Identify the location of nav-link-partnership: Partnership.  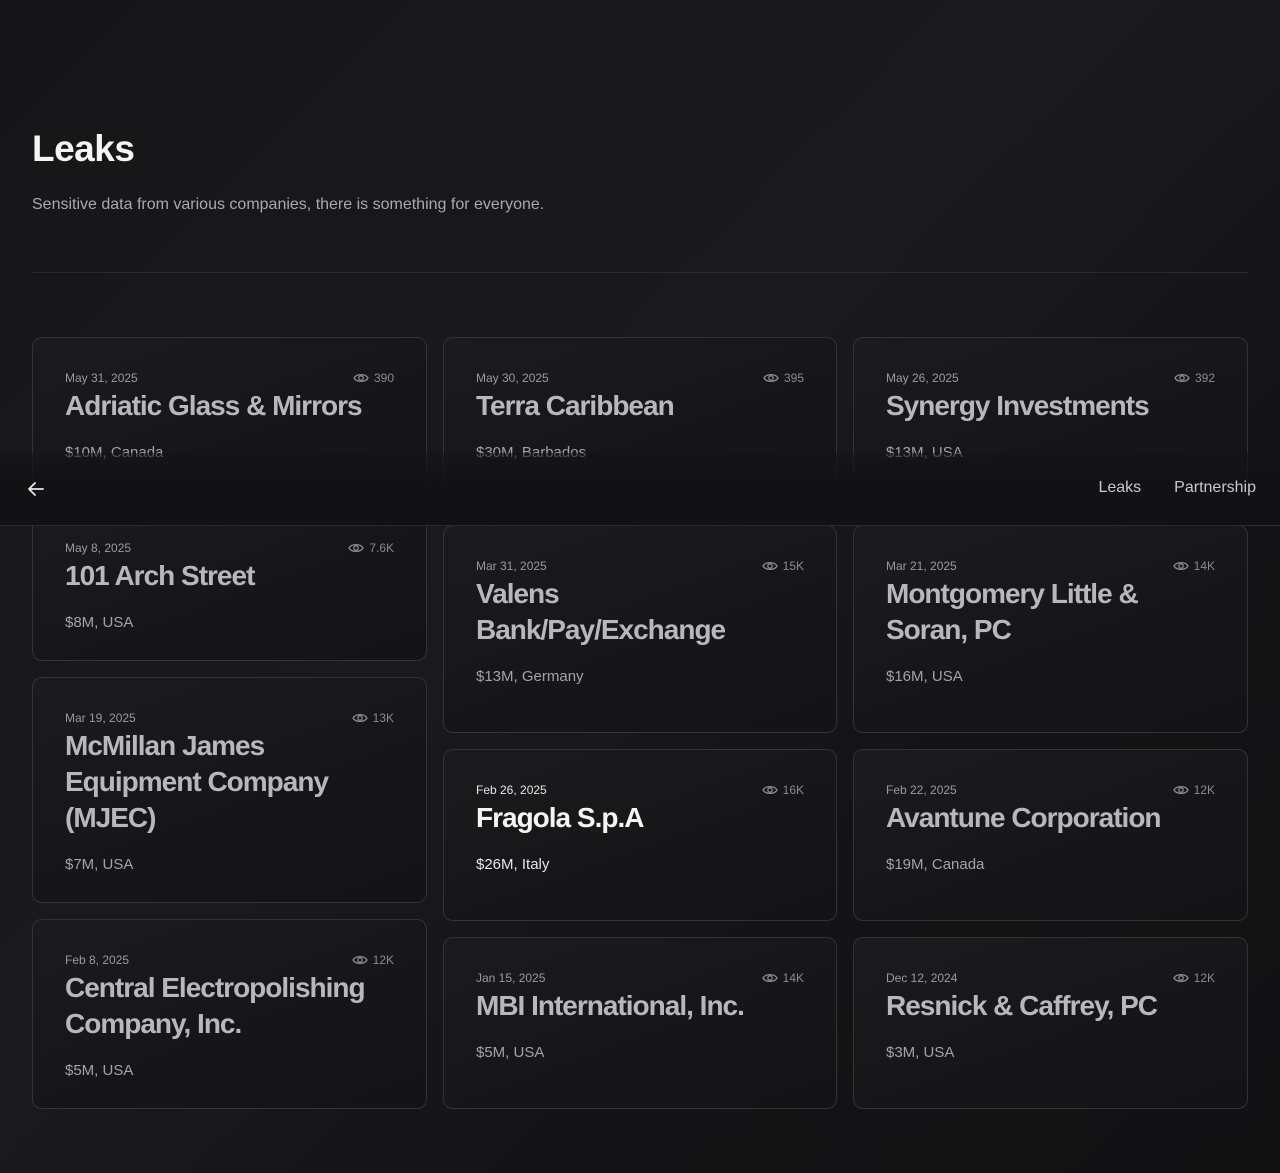
(1215, 488).